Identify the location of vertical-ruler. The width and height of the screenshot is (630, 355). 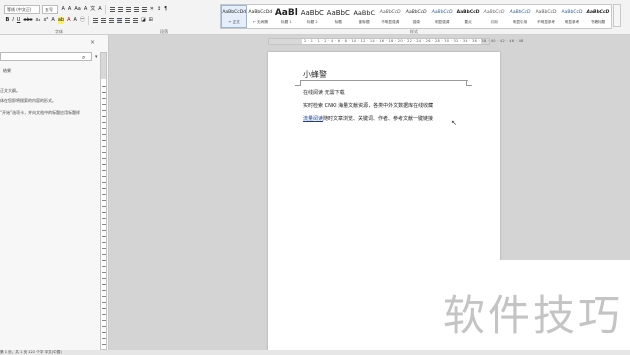
(103, 201).